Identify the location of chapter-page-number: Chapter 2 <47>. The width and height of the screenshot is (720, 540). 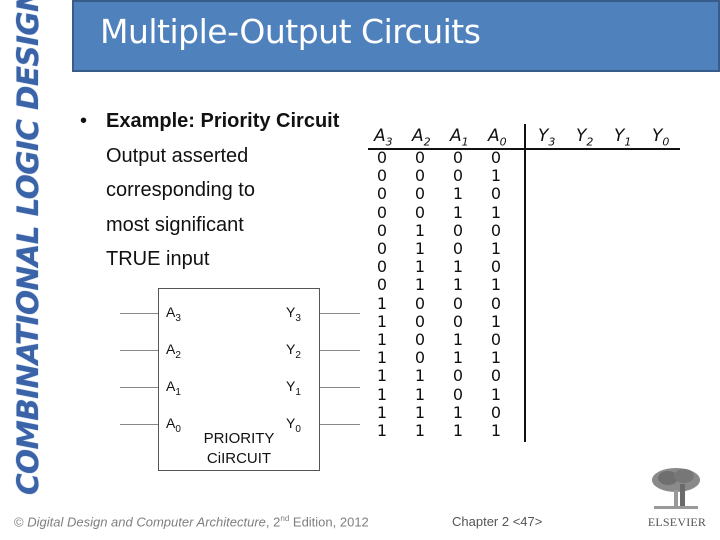
(497, 521).